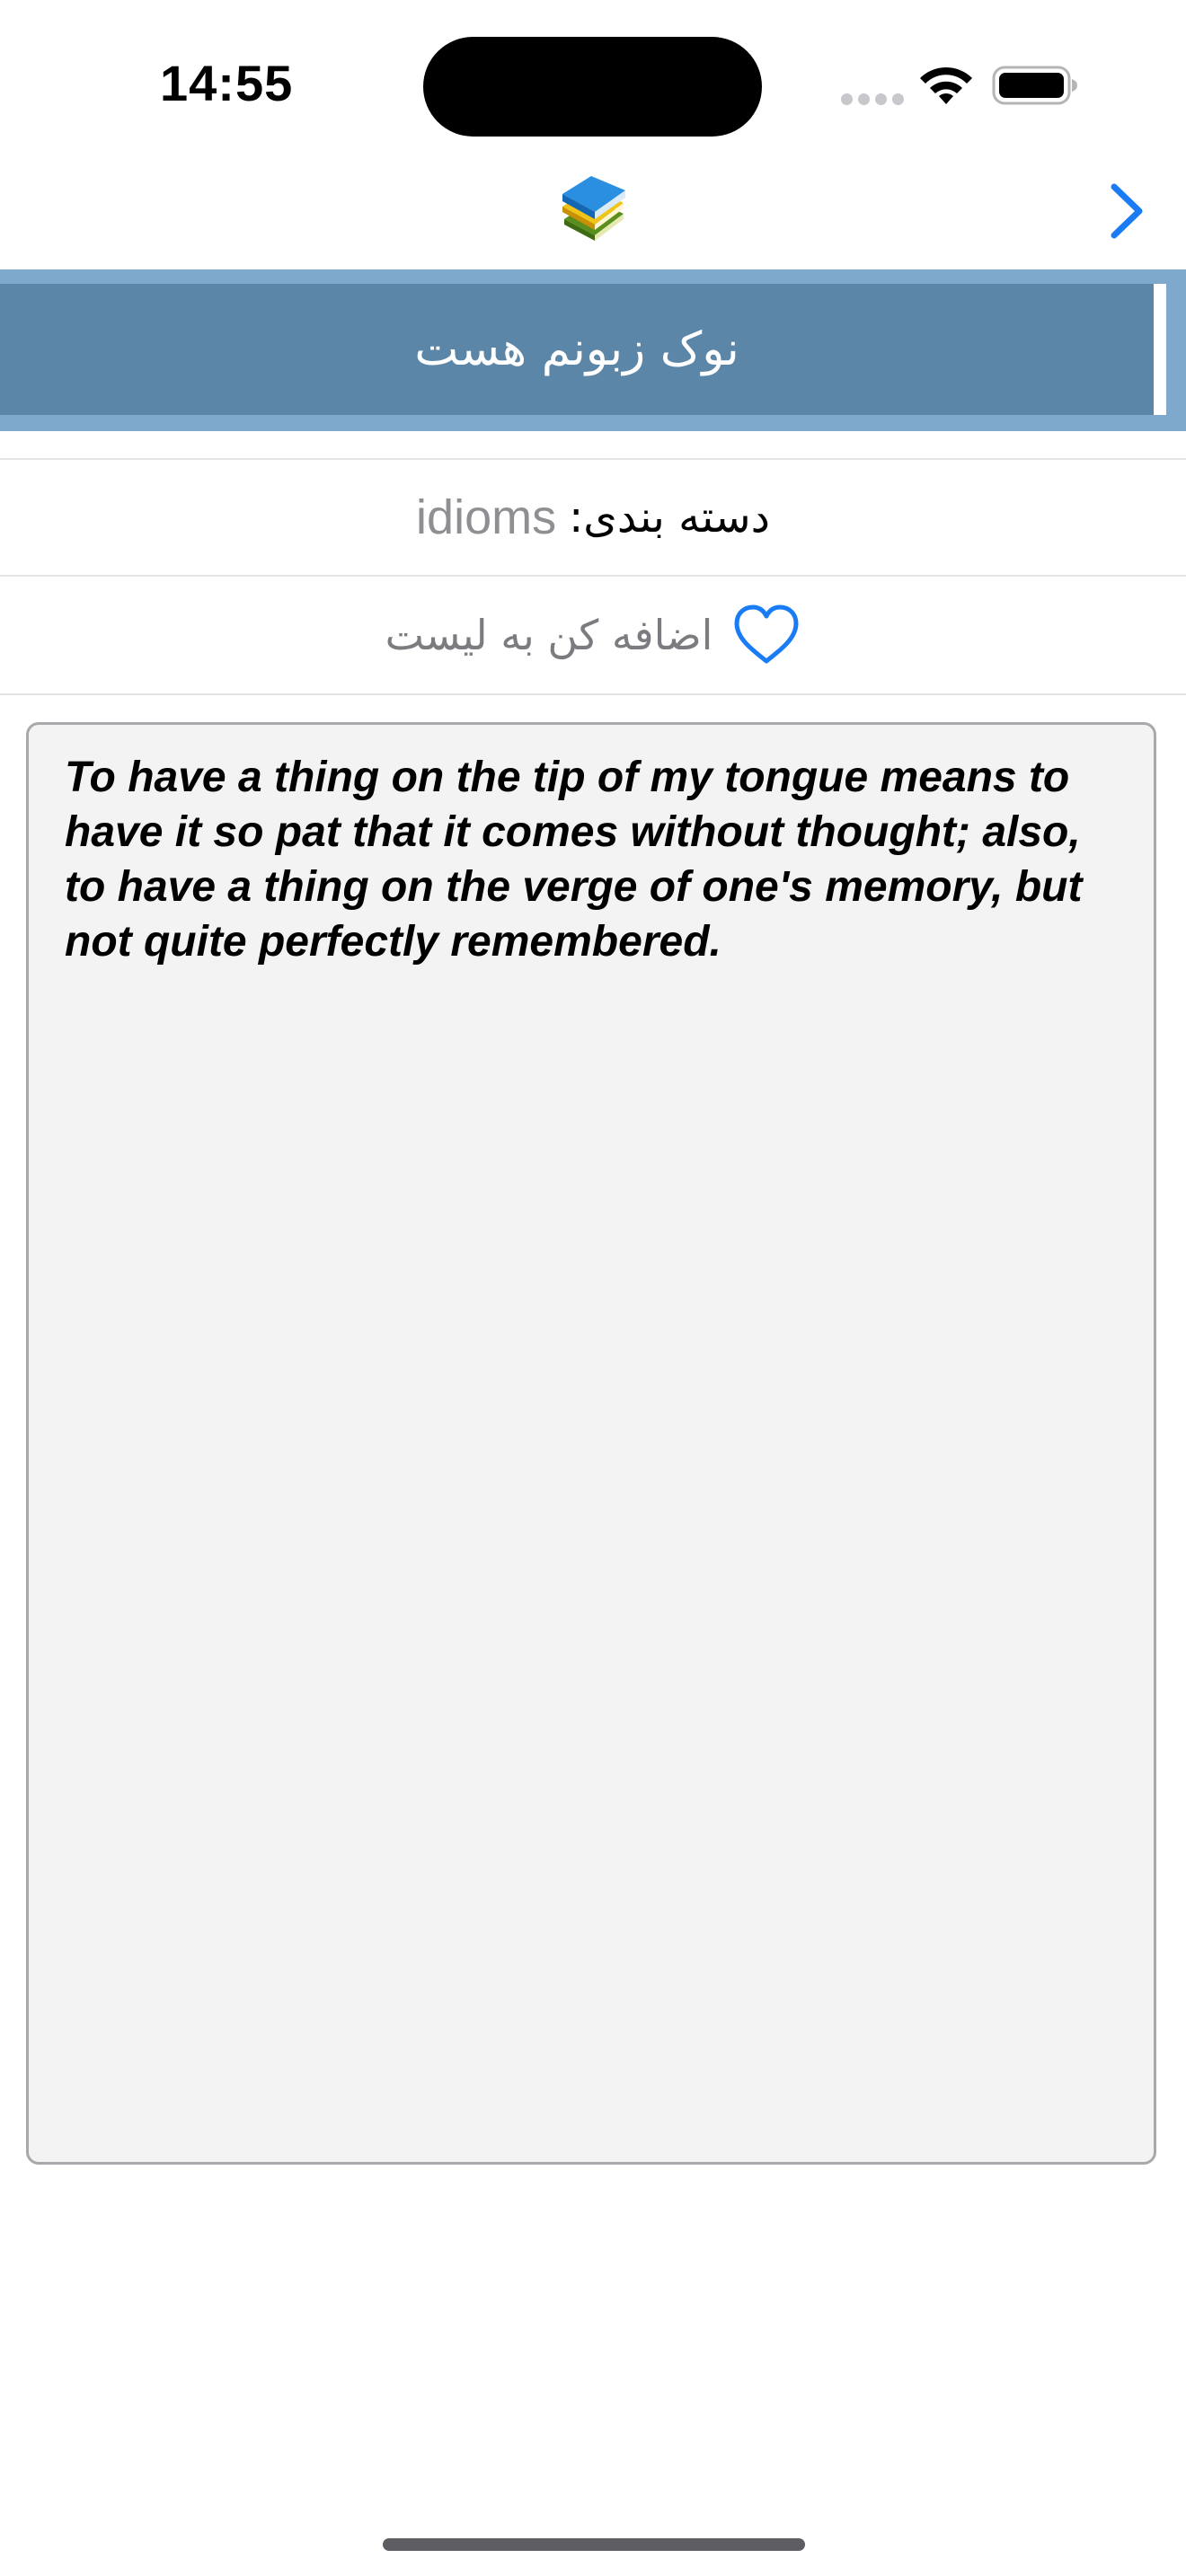 This screenshot has height=2576, width=1186. What do you see at coordinates (1034, 85) in the screenshot?
I see `battery-icon` at bounding box center [1034, 85].